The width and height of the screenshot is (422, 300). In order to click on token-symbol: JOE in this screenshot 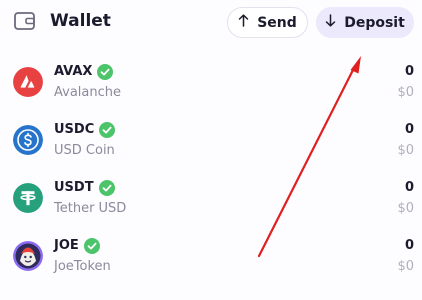, I will do `click(77, 246)`.